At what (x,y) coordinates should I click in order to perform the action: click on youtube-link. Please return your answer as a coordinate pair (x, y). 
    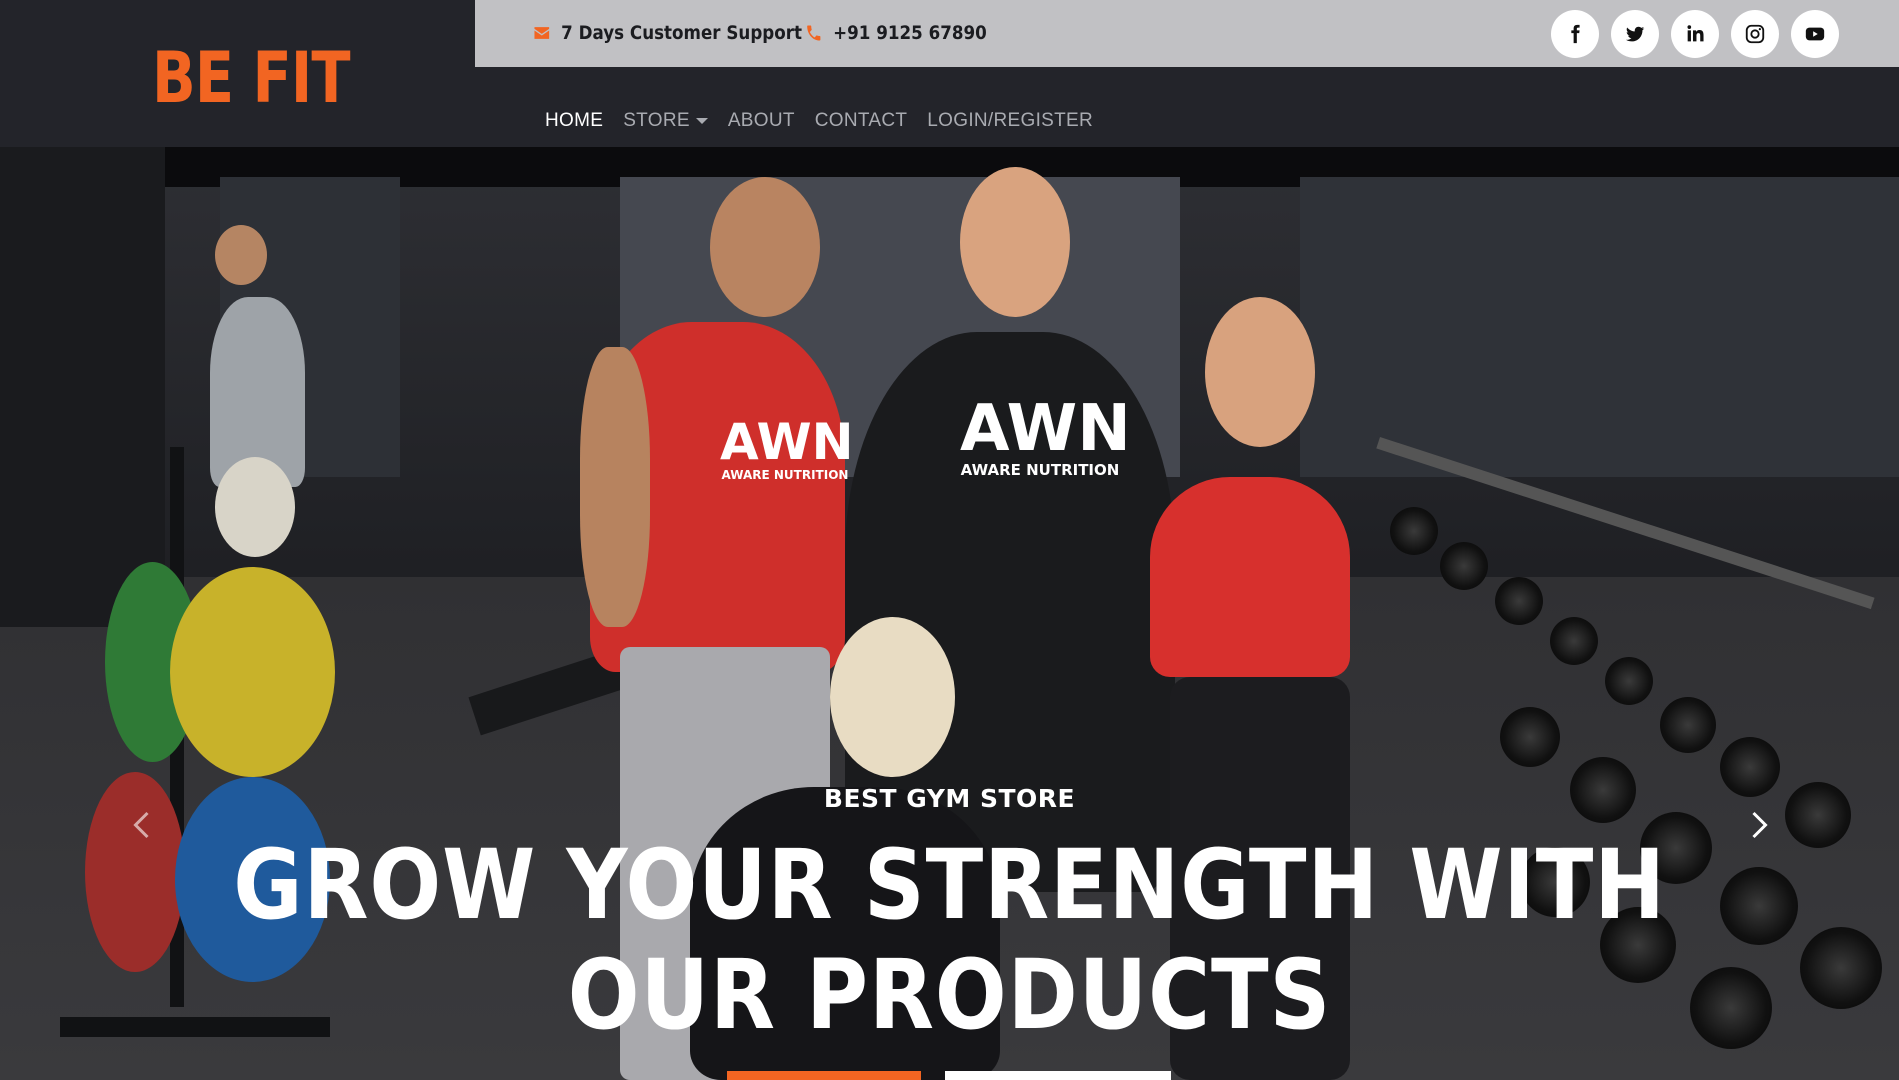
    Looking at the image, I should click on (1815, 34).